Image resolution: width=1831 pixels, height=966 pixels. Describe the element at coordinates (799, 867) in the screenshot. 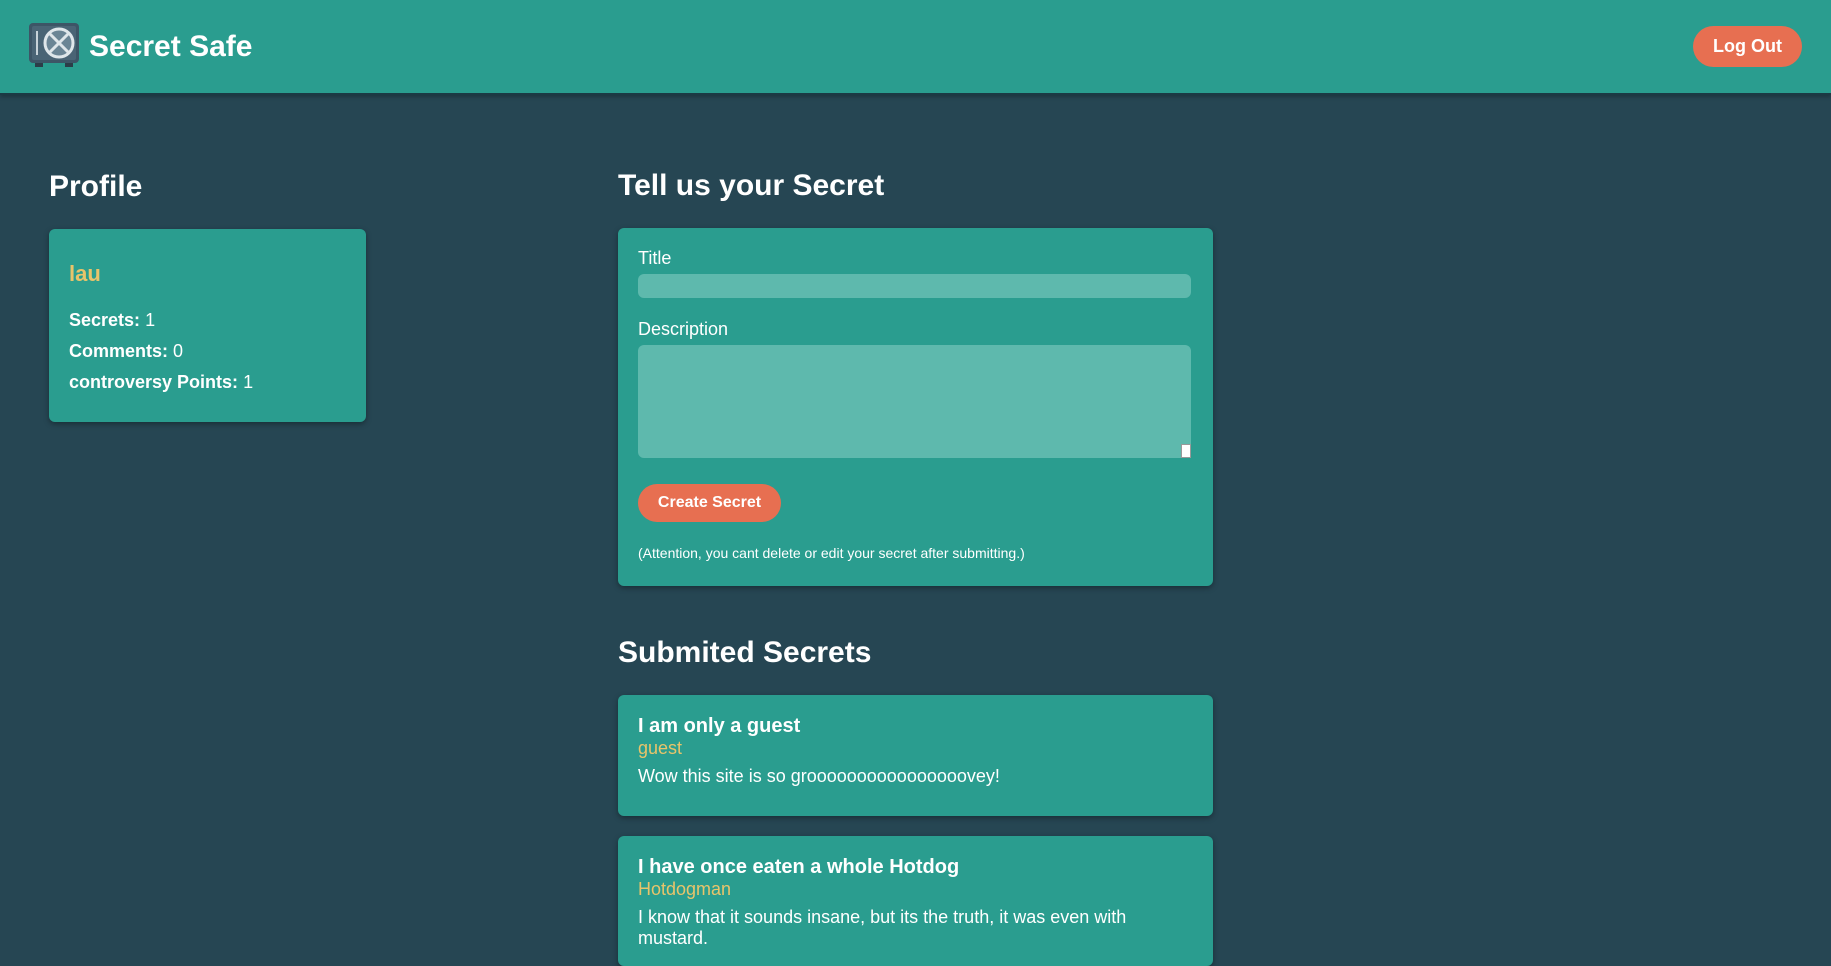

I see `secret-title: I have once eaten a whole Hotdog` at that location.